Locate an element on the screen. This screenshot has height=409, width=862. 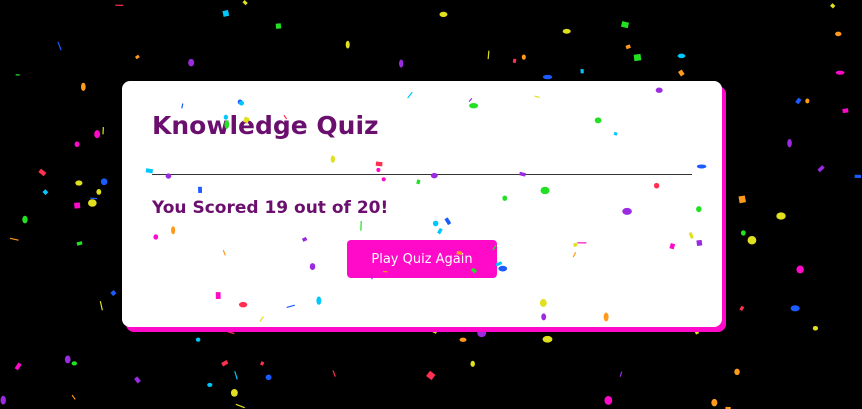
divider is located at coordinates (422, 174).